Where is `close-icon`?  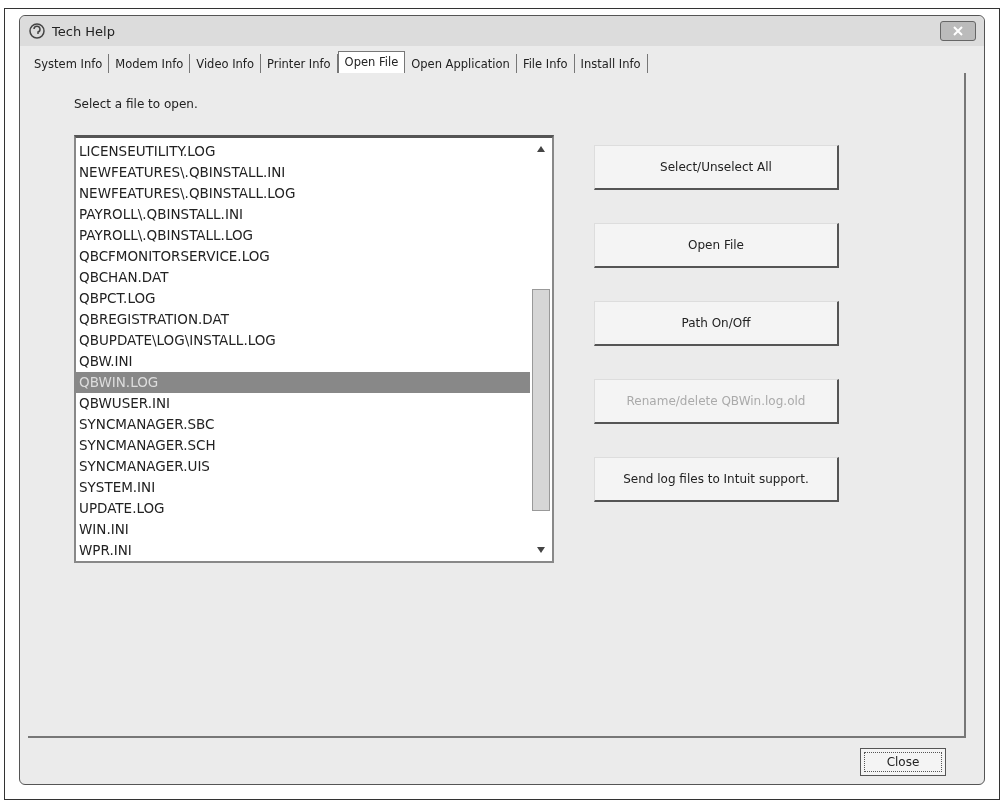
close-icon is located at coordinates (958, 31).